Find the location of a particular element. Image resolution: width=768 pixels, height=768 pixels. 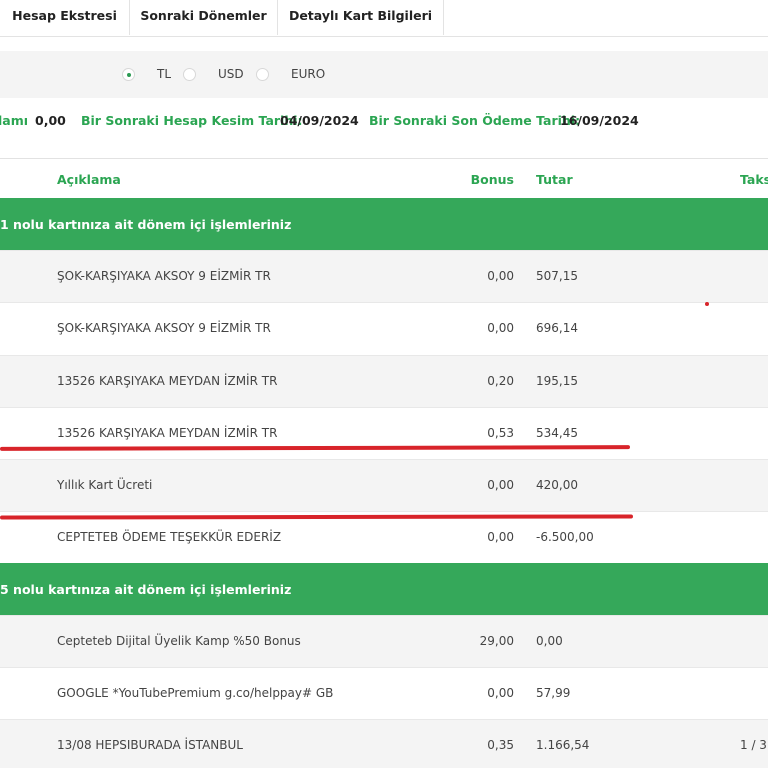

table-row: Yıllık Kart Ücreti 0,00 420,00 is located at coordinates (384, 485).